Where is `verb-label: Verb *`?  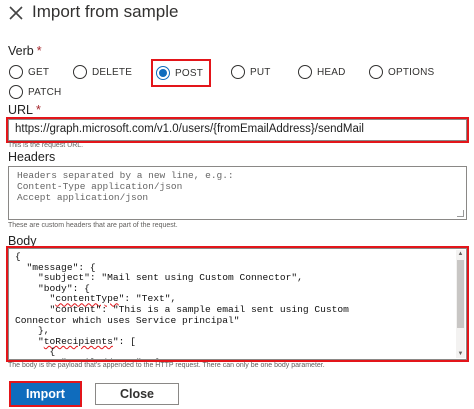 verb-label: Verb * is located at coordinates (25, 51).